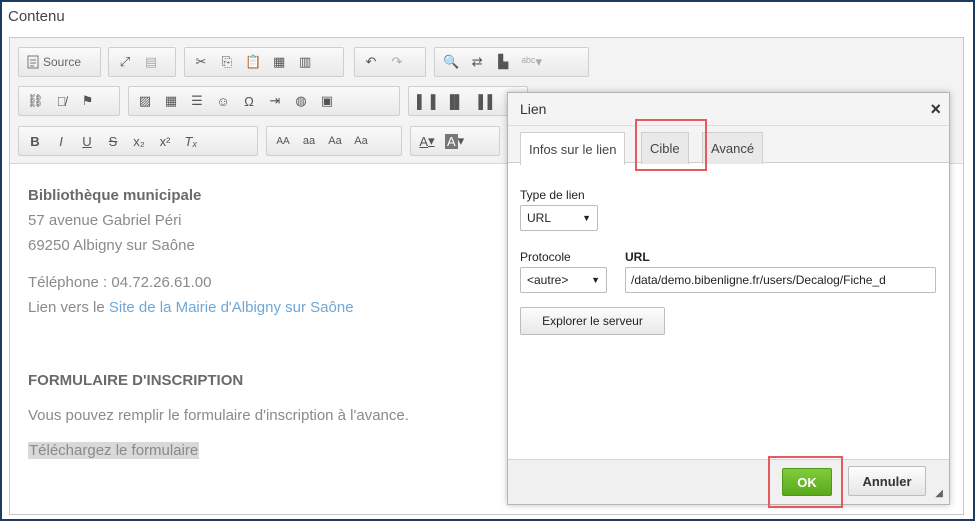  I want to click on redo-icon: ↷, so click(397, 62).